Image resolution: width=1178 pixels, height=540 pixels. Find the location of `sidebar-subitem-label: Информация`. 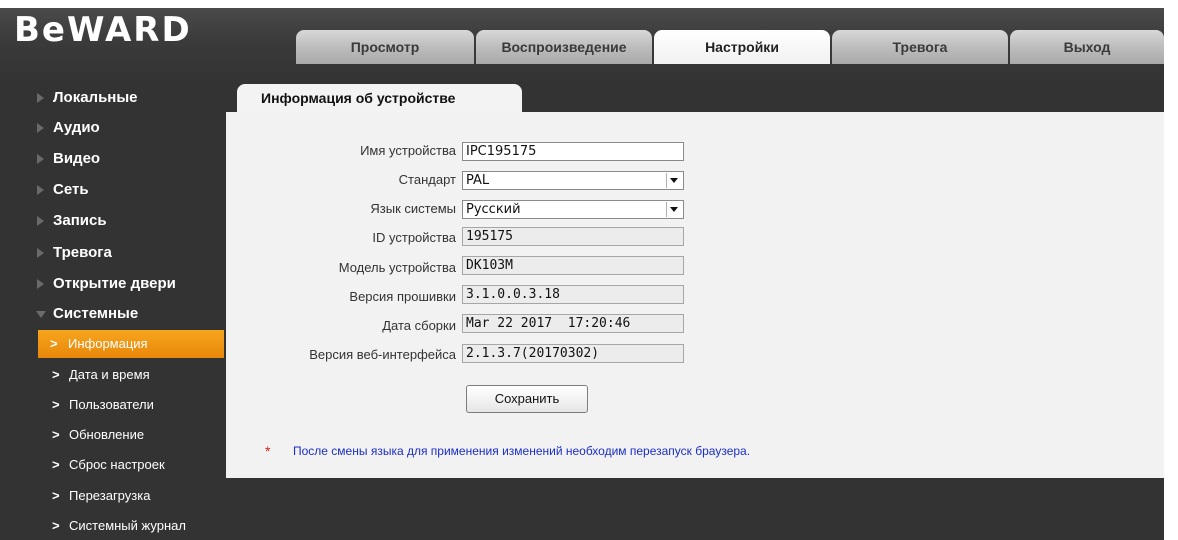

sidebar-subitem-label: Информация is located at coordinates (108, 343).